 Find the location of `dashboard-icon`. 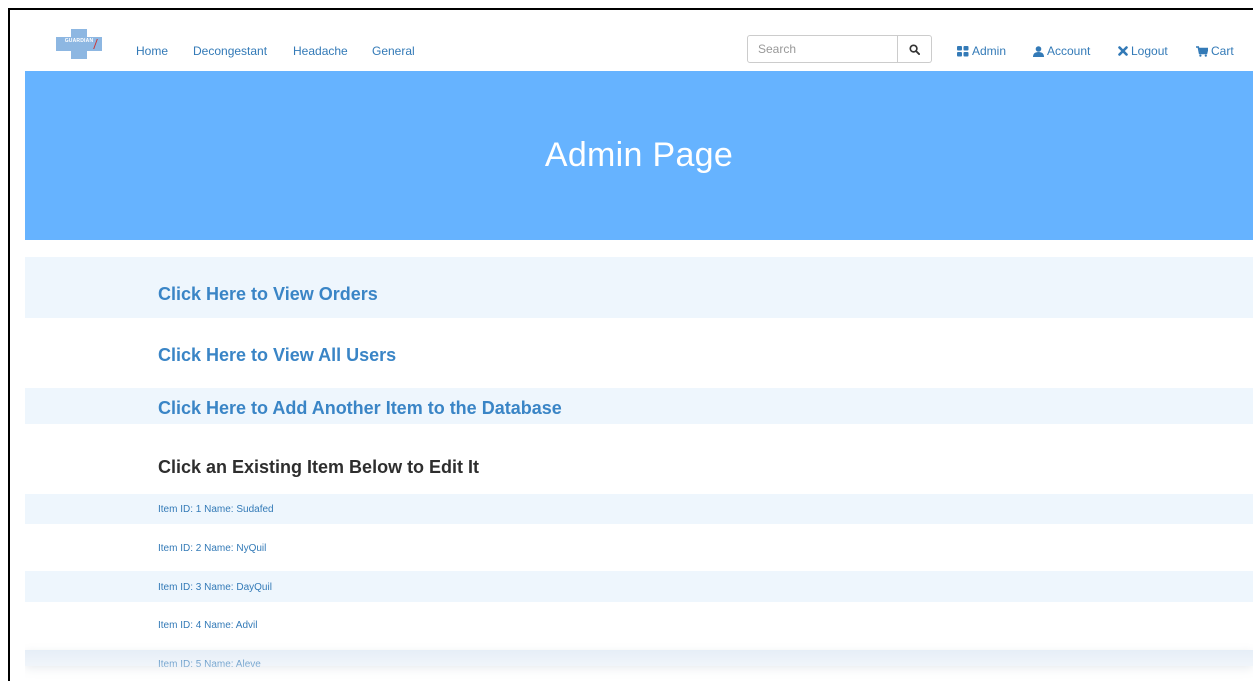

dashboard-icon is located at coordinates (963, 50).